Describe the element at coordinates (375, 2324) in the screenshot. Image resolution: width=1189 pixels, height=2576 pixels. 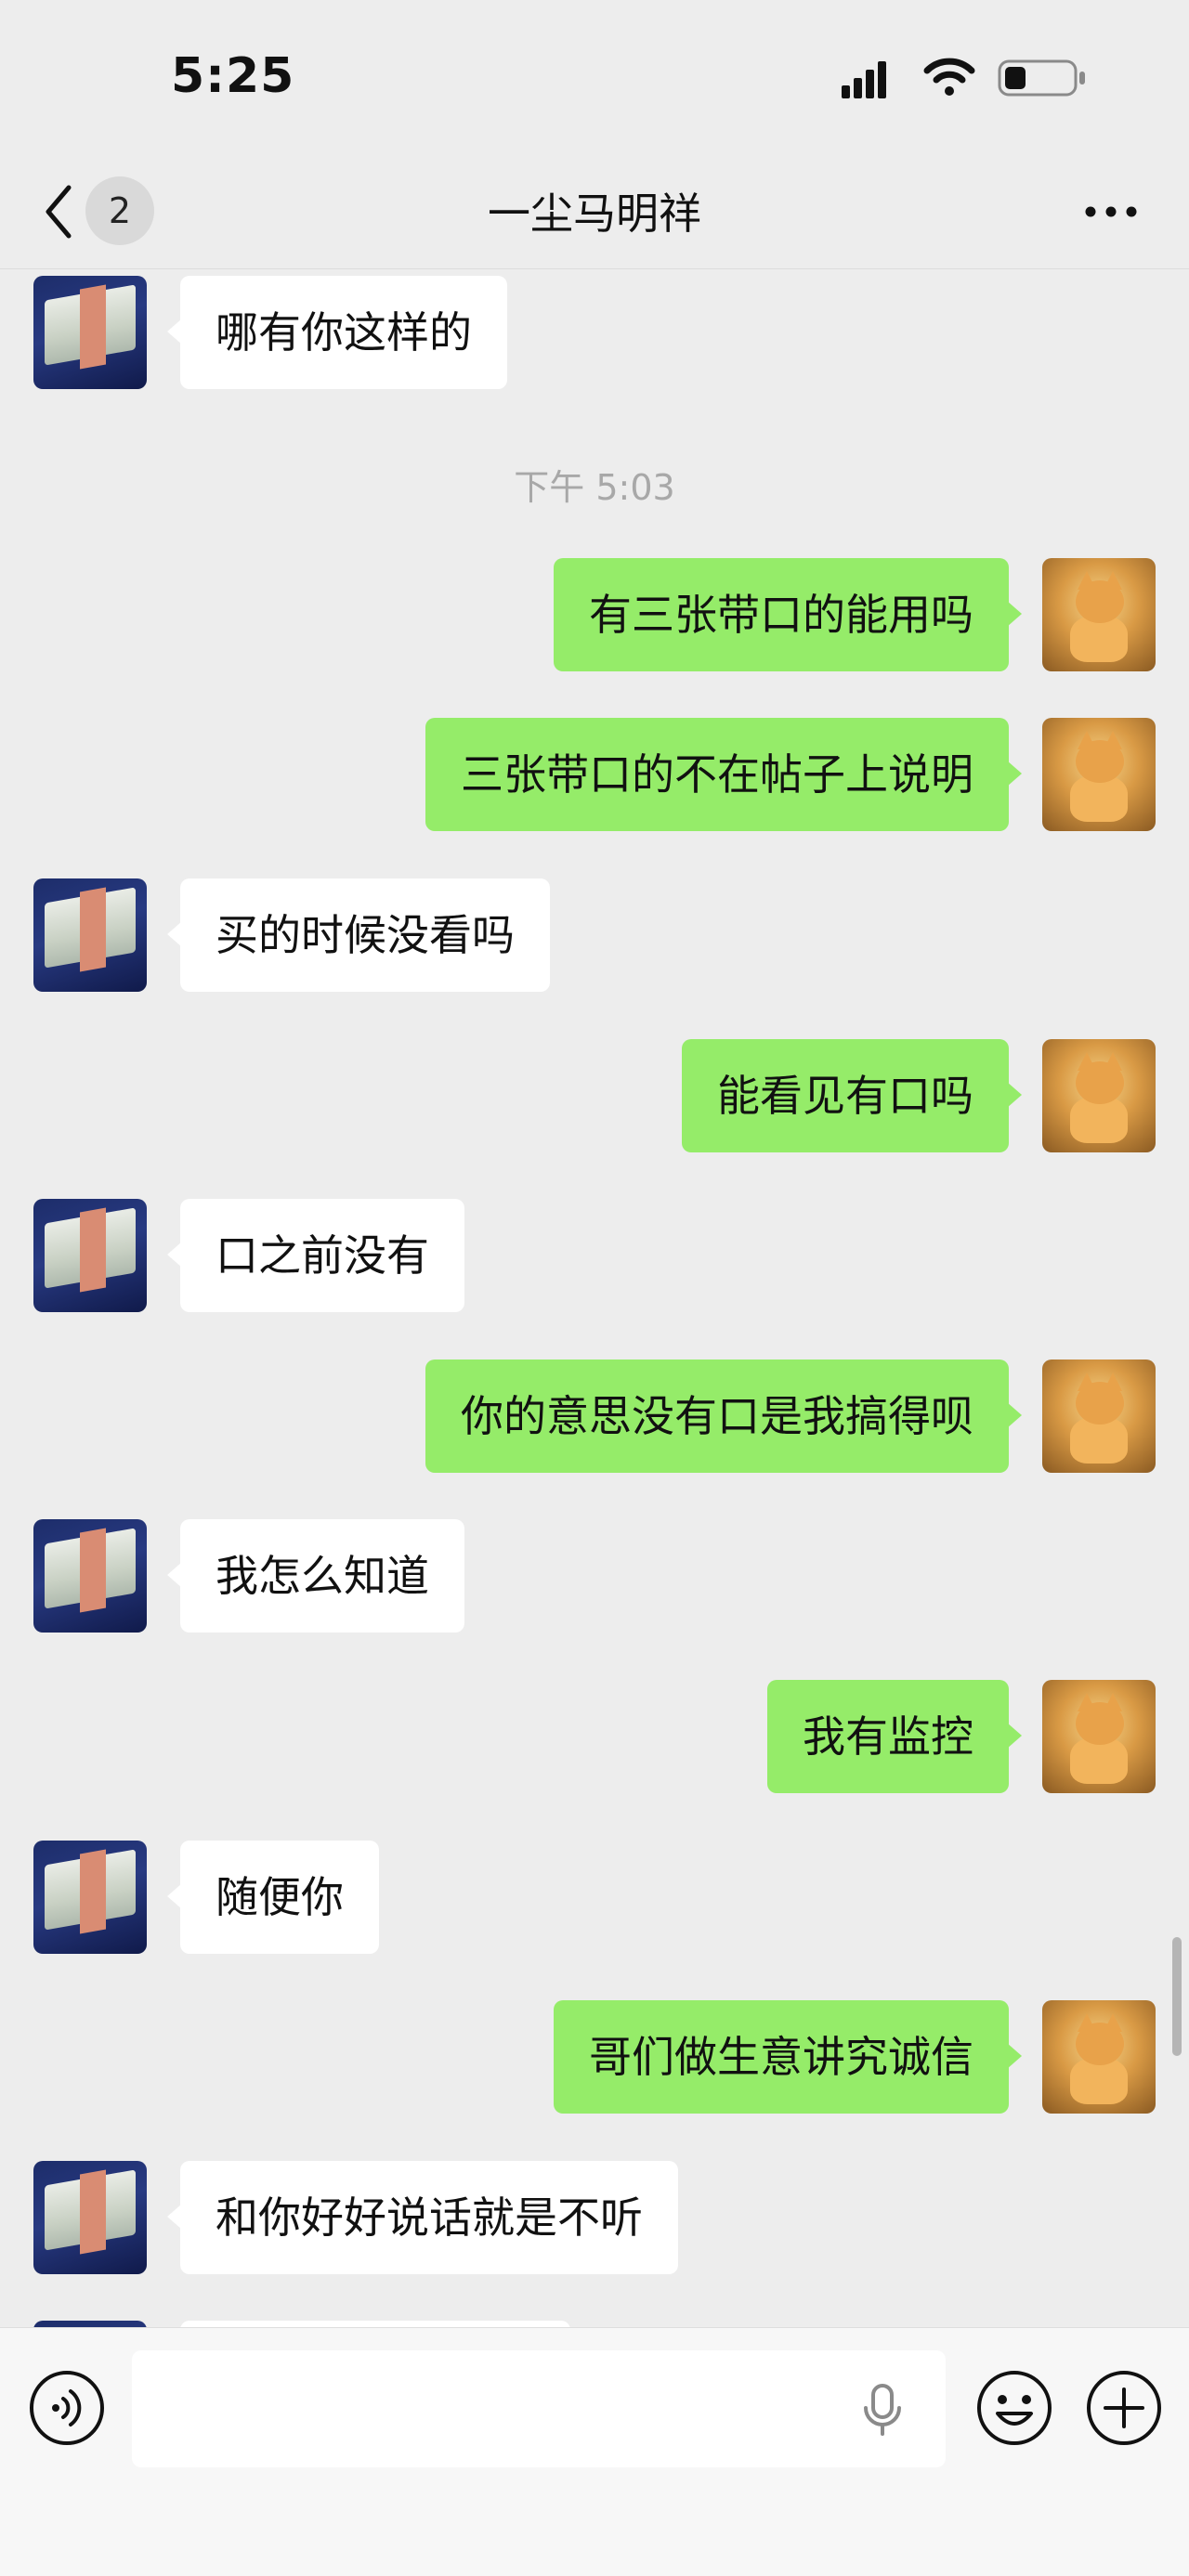
I see `message-bubble` at that location.